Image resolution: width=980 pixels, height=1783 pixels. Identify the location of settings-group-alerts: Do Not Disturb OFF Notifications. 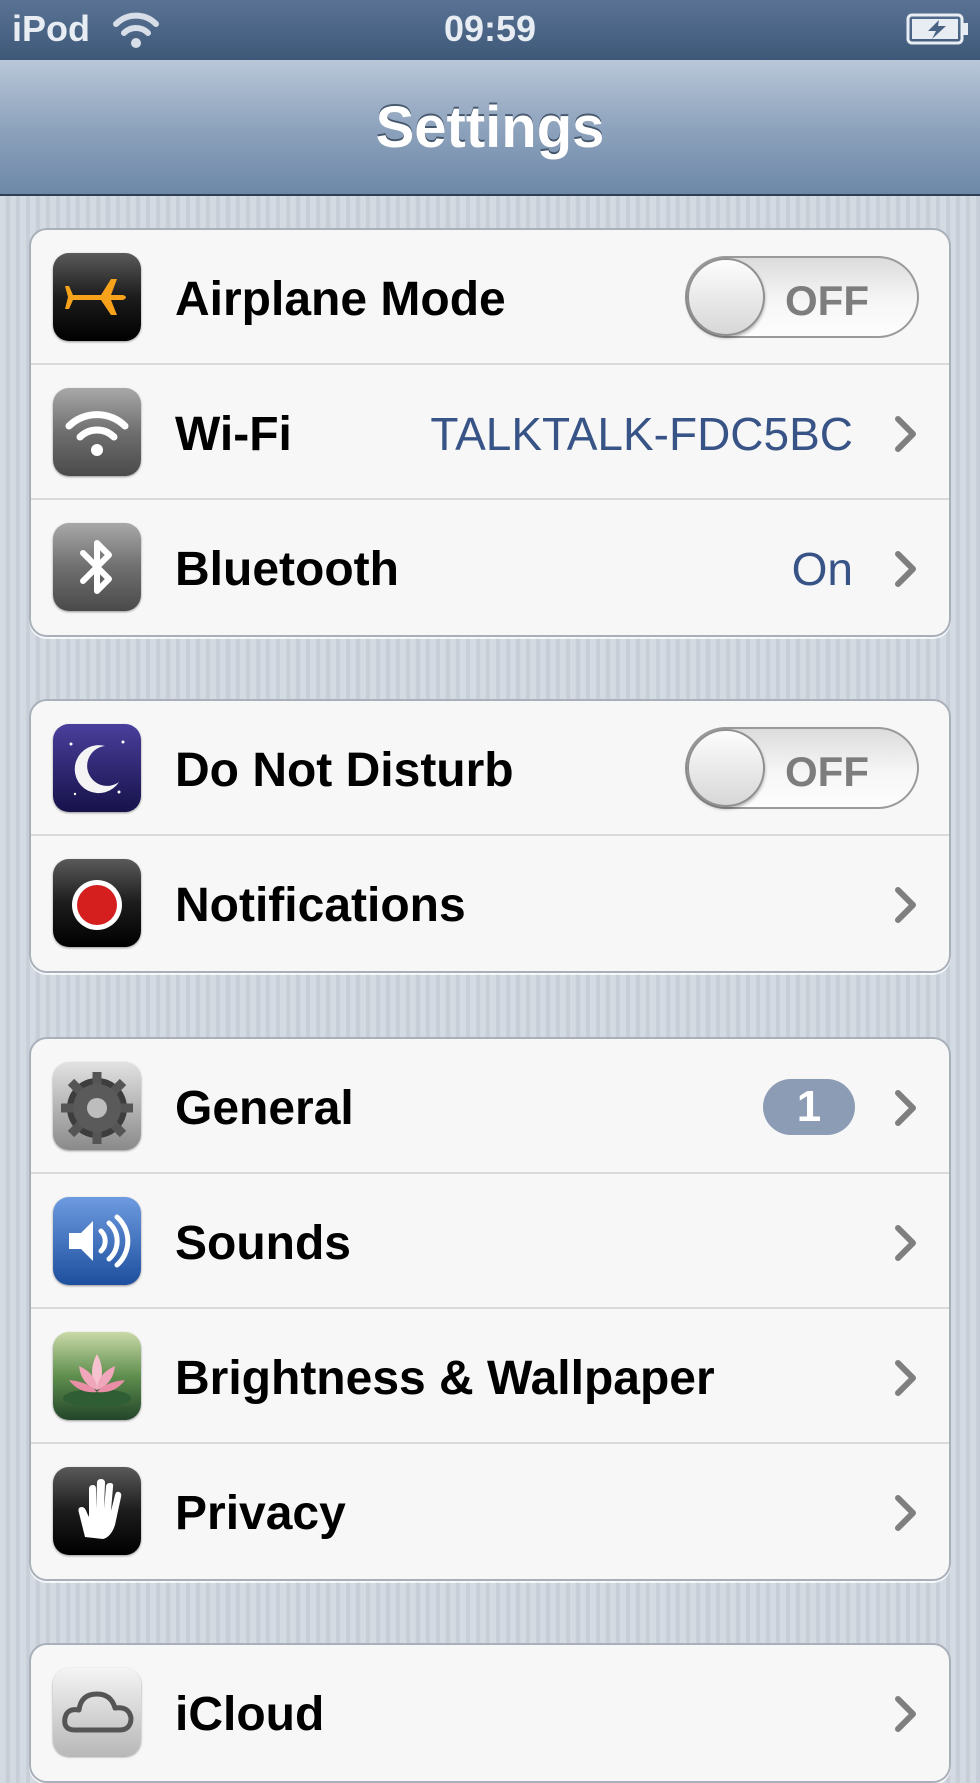
(490, 836).